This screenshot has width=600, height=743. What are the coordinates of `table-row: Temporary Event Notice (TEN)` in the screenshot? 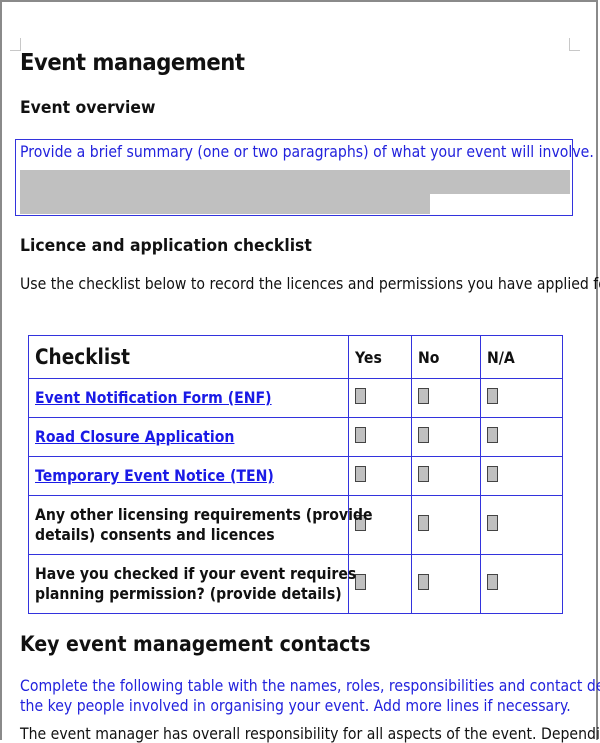 It's located at (295, 476).